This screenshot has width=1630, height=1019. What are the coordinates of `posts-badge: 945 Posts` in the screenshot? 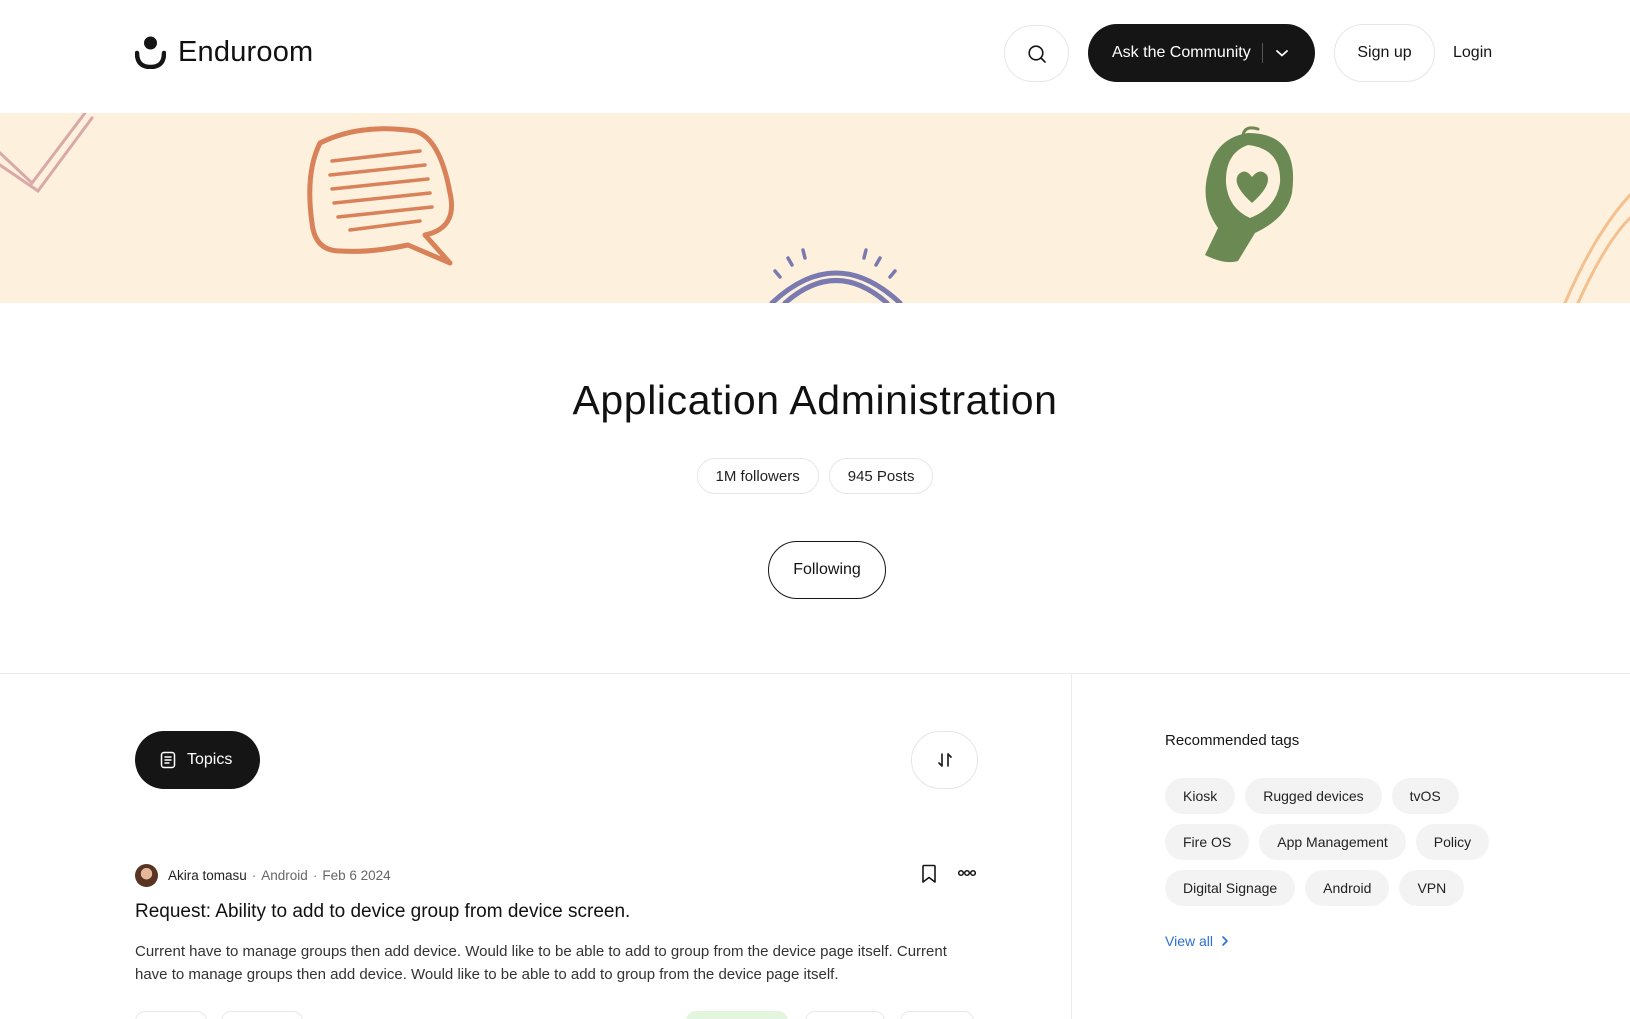 It's located at (881, 476).